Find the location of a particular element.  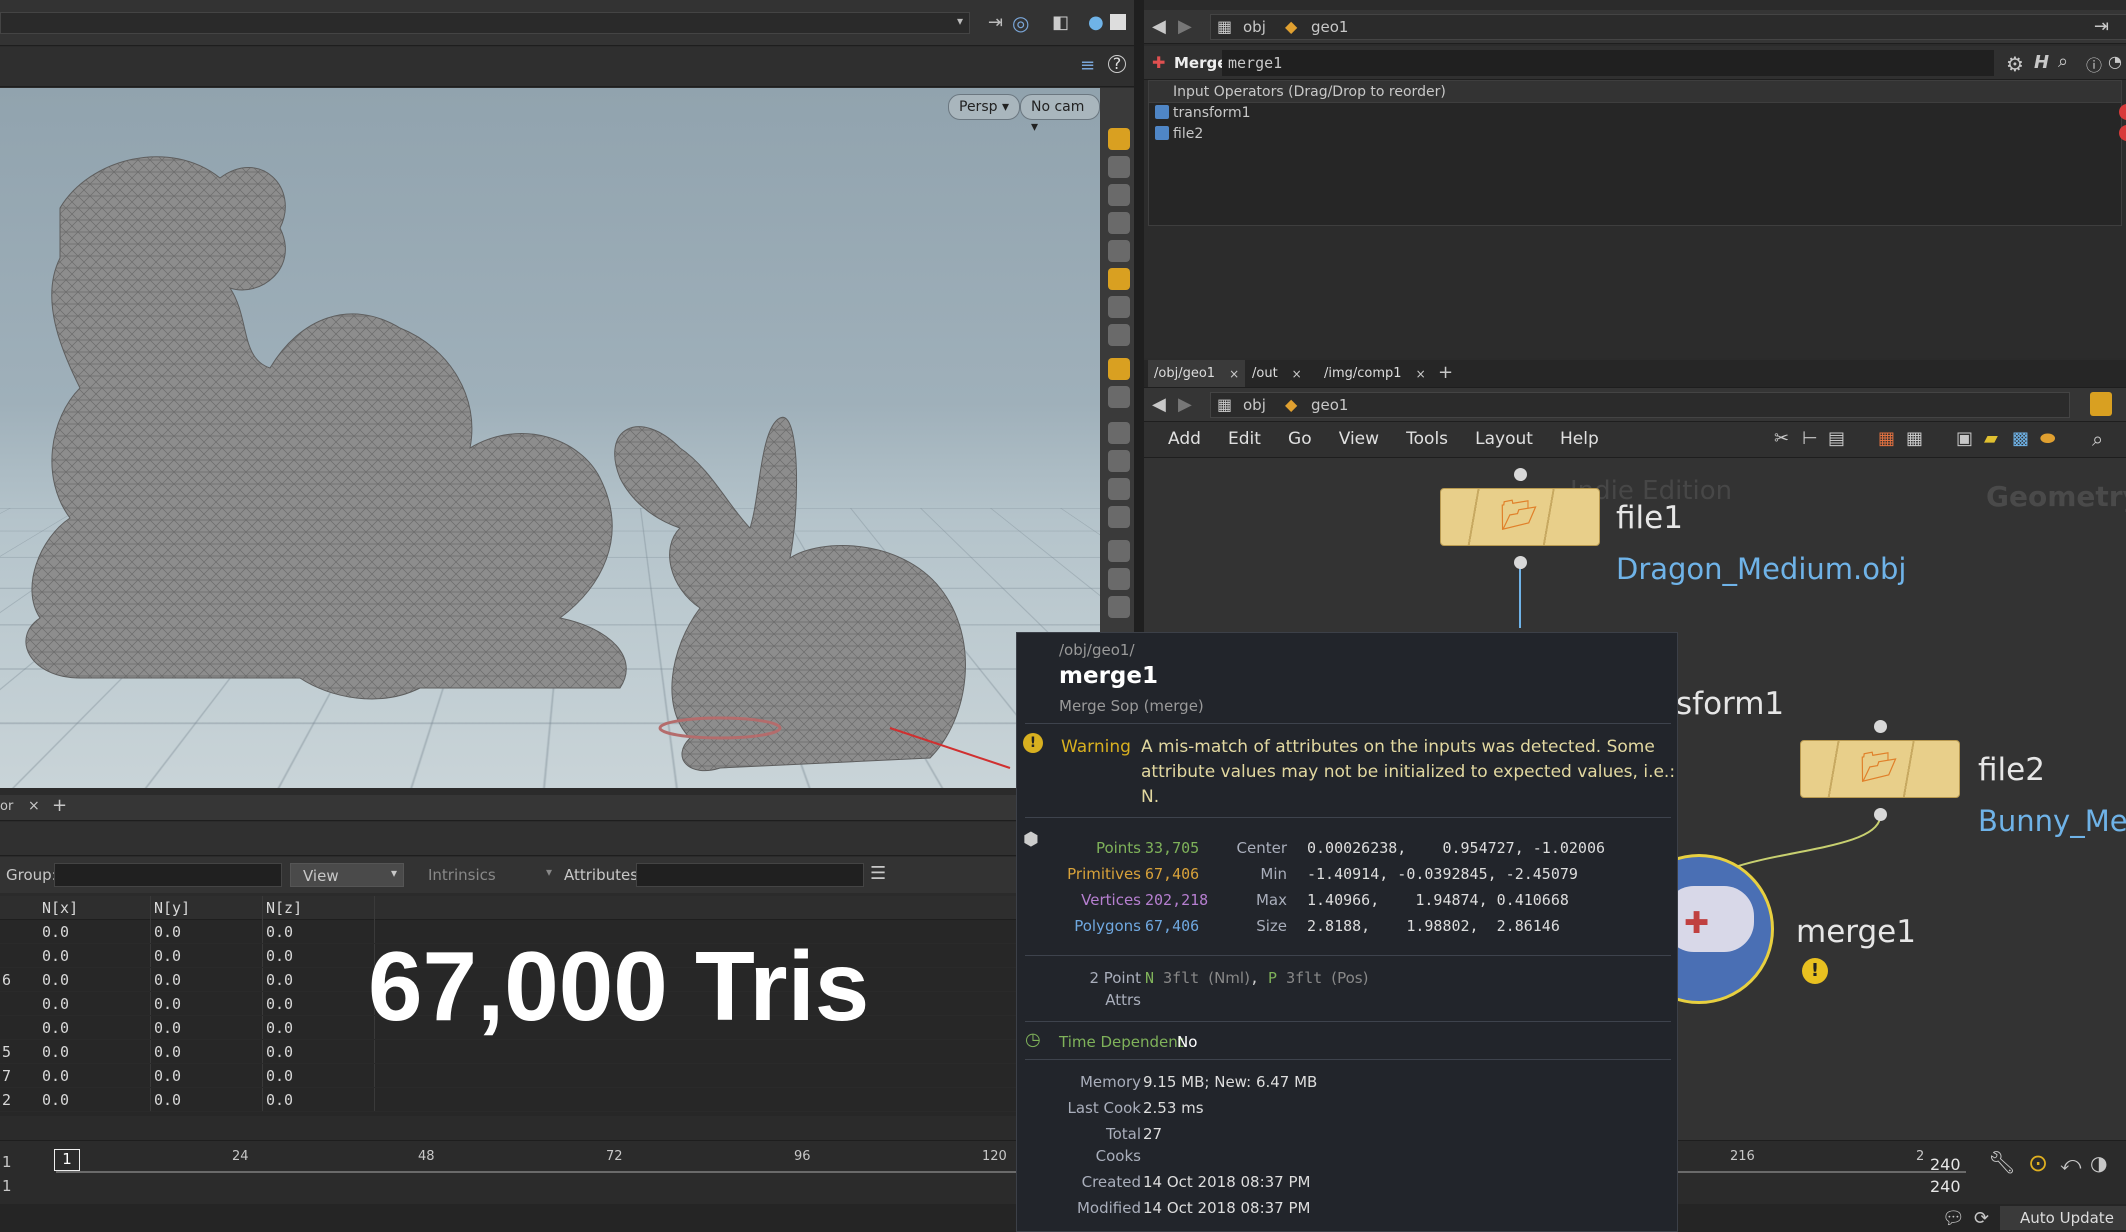

tab-img-comp1: /img/comp1 × is located at coordinates (1375, 373).